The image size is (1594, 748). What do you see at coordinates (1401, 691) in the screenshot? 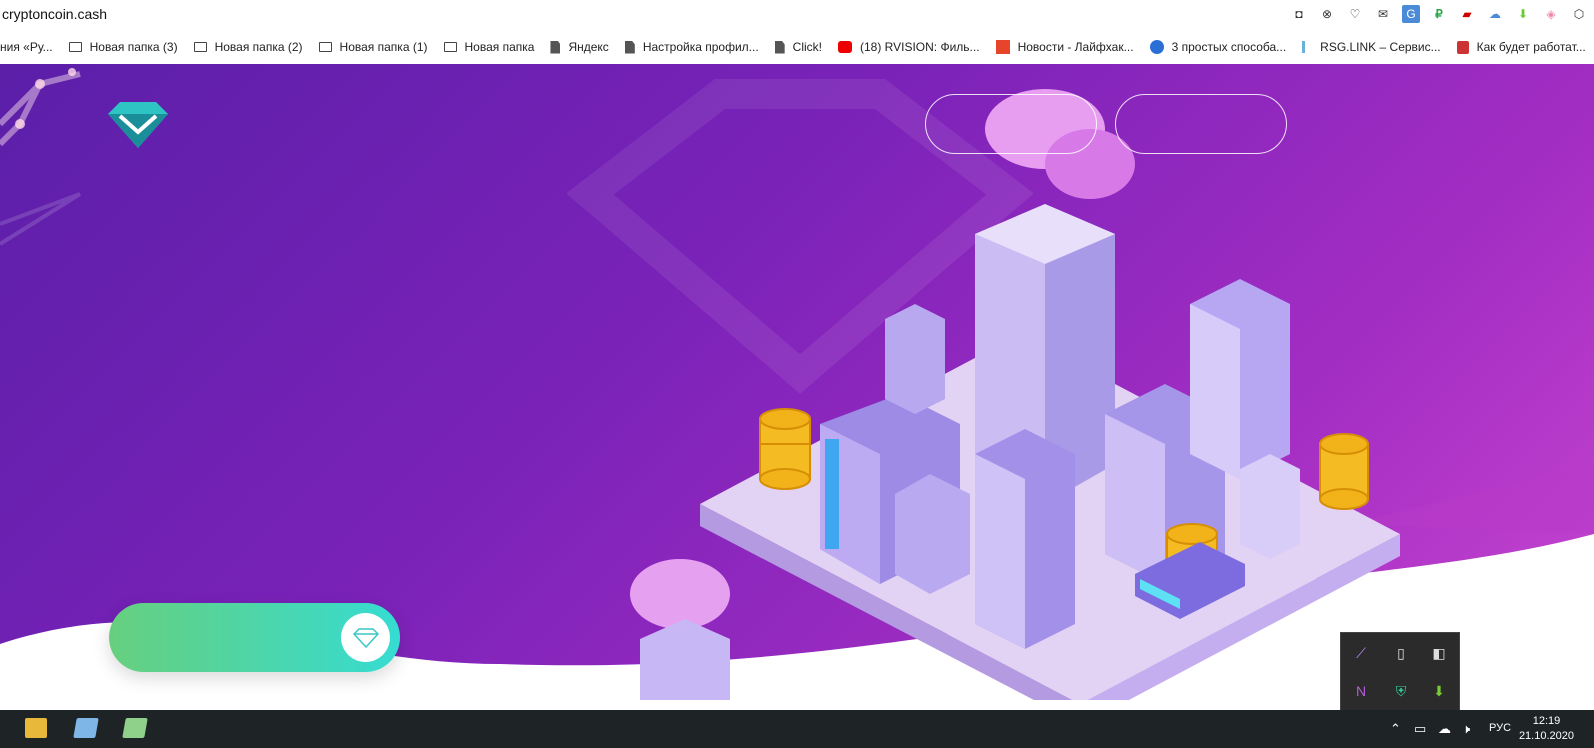
I see `shield-icon: ⛨` at bounding box center [1401, 691].